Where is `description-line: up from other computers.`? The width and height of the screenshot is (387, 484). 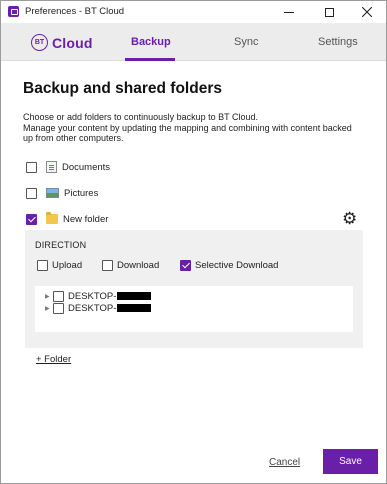
description-line: up from other computers. is located at coordinates (73, 138).